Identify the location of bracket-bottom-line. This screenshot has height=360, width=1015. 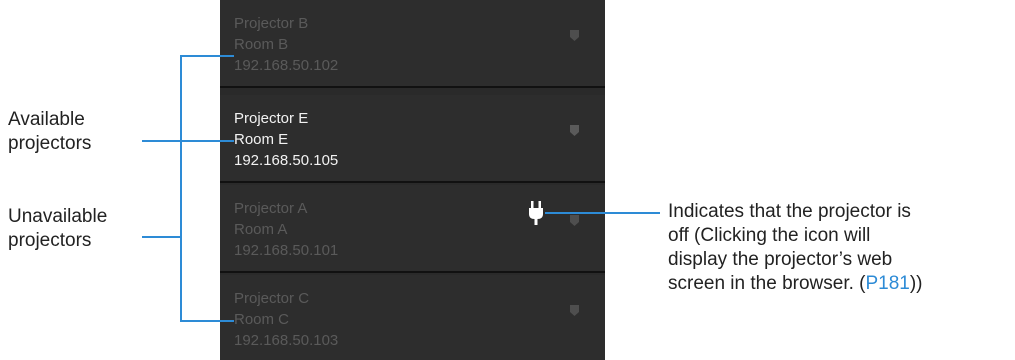
(207, 321).